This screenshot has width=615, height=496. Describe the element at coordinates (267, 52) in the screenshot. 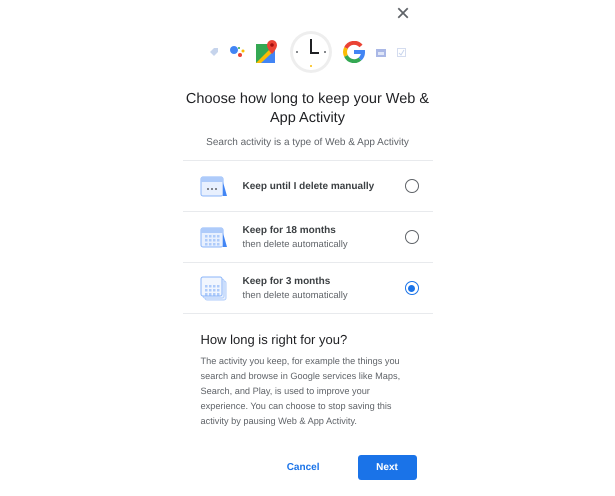

I see `map-pin-icon` at that location.